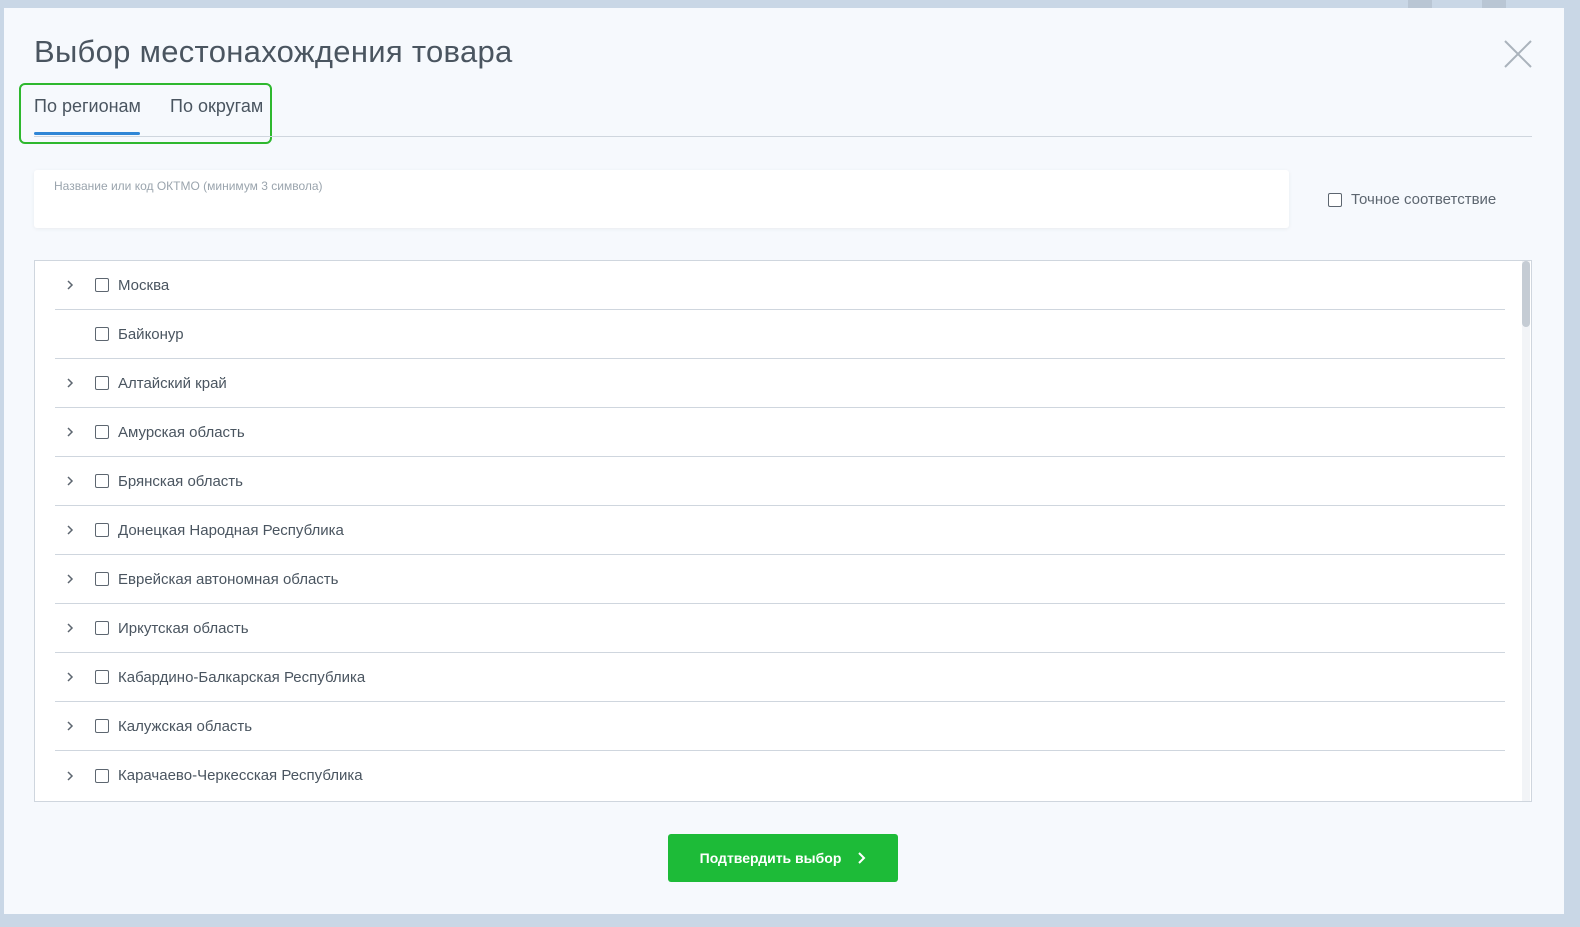 This screenshot has width=1580, height=927. Describe the element at coordinates (242, 677) in the screenshot. I see `region-label: Кабардино-Балкарская Республика` at that location.